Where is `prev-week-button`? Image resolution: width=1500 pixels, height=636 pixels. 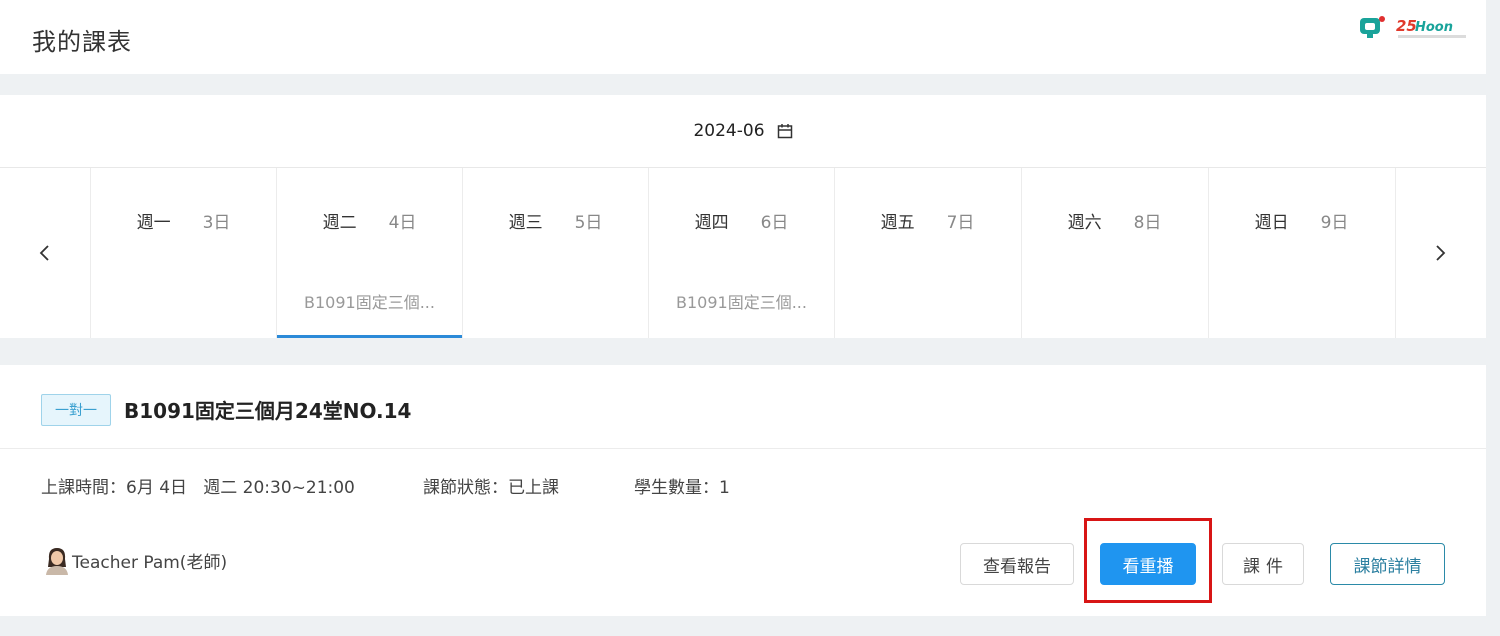
prev-week-button is located at coordinates (45, 253).